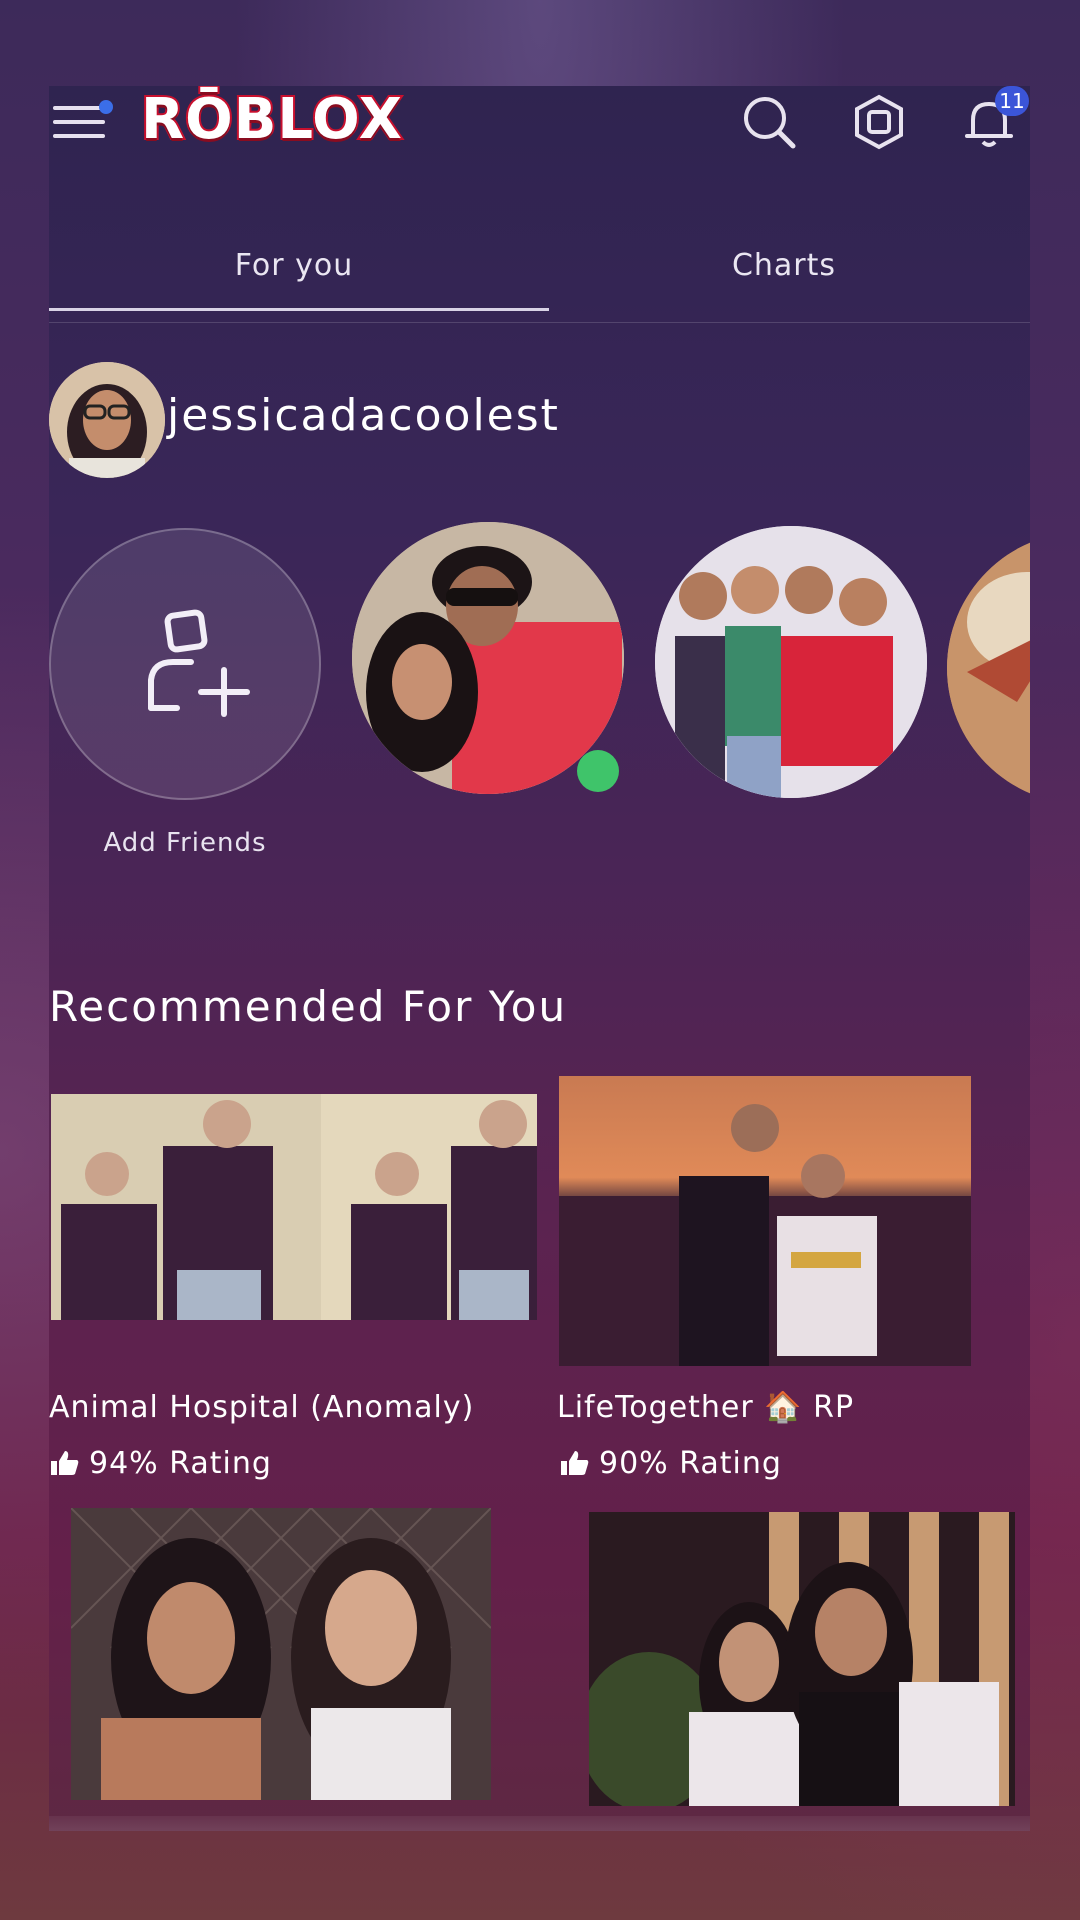 The image size is (1080, 1920). What do you see at coordinates (769, 122) in the screenshot?
I see `search-icon` at bounding box center [769, 122].